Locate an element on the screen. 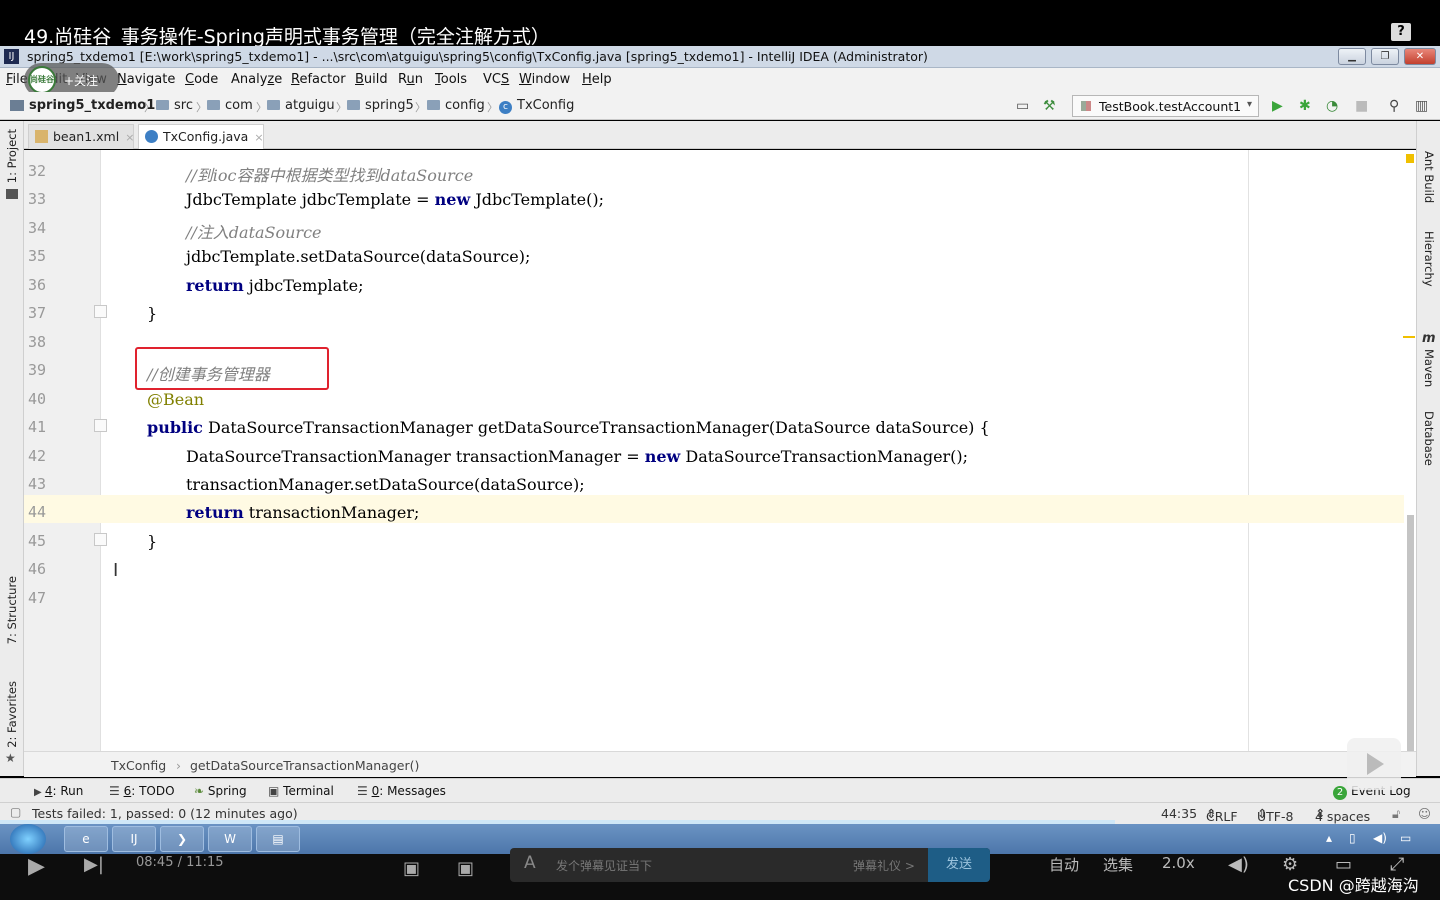 The image size is (1440, 900). taskbar-intellij-icon: IJ is located at coordinates (134, 839).